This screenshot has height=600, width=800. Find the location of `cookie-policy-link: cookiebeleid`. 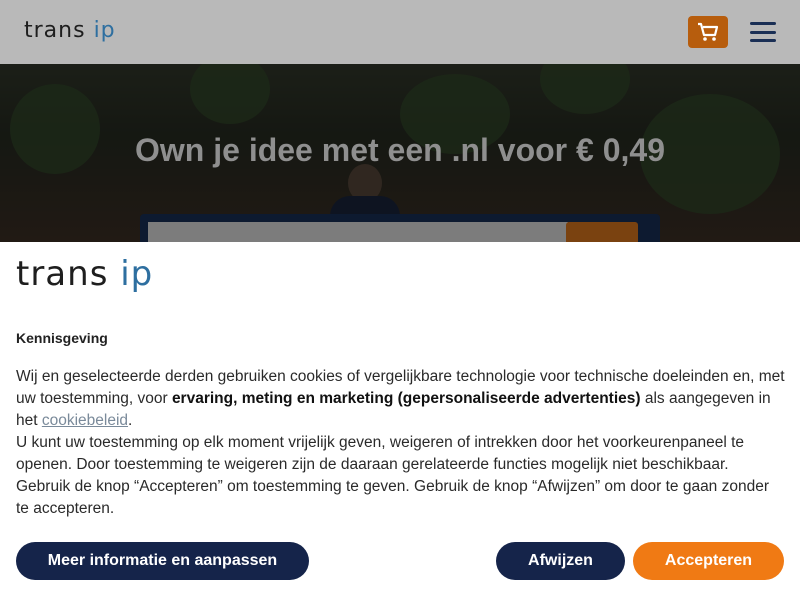

cookie-policy-link: cookiebeleid is located at coordinates (85, 420).